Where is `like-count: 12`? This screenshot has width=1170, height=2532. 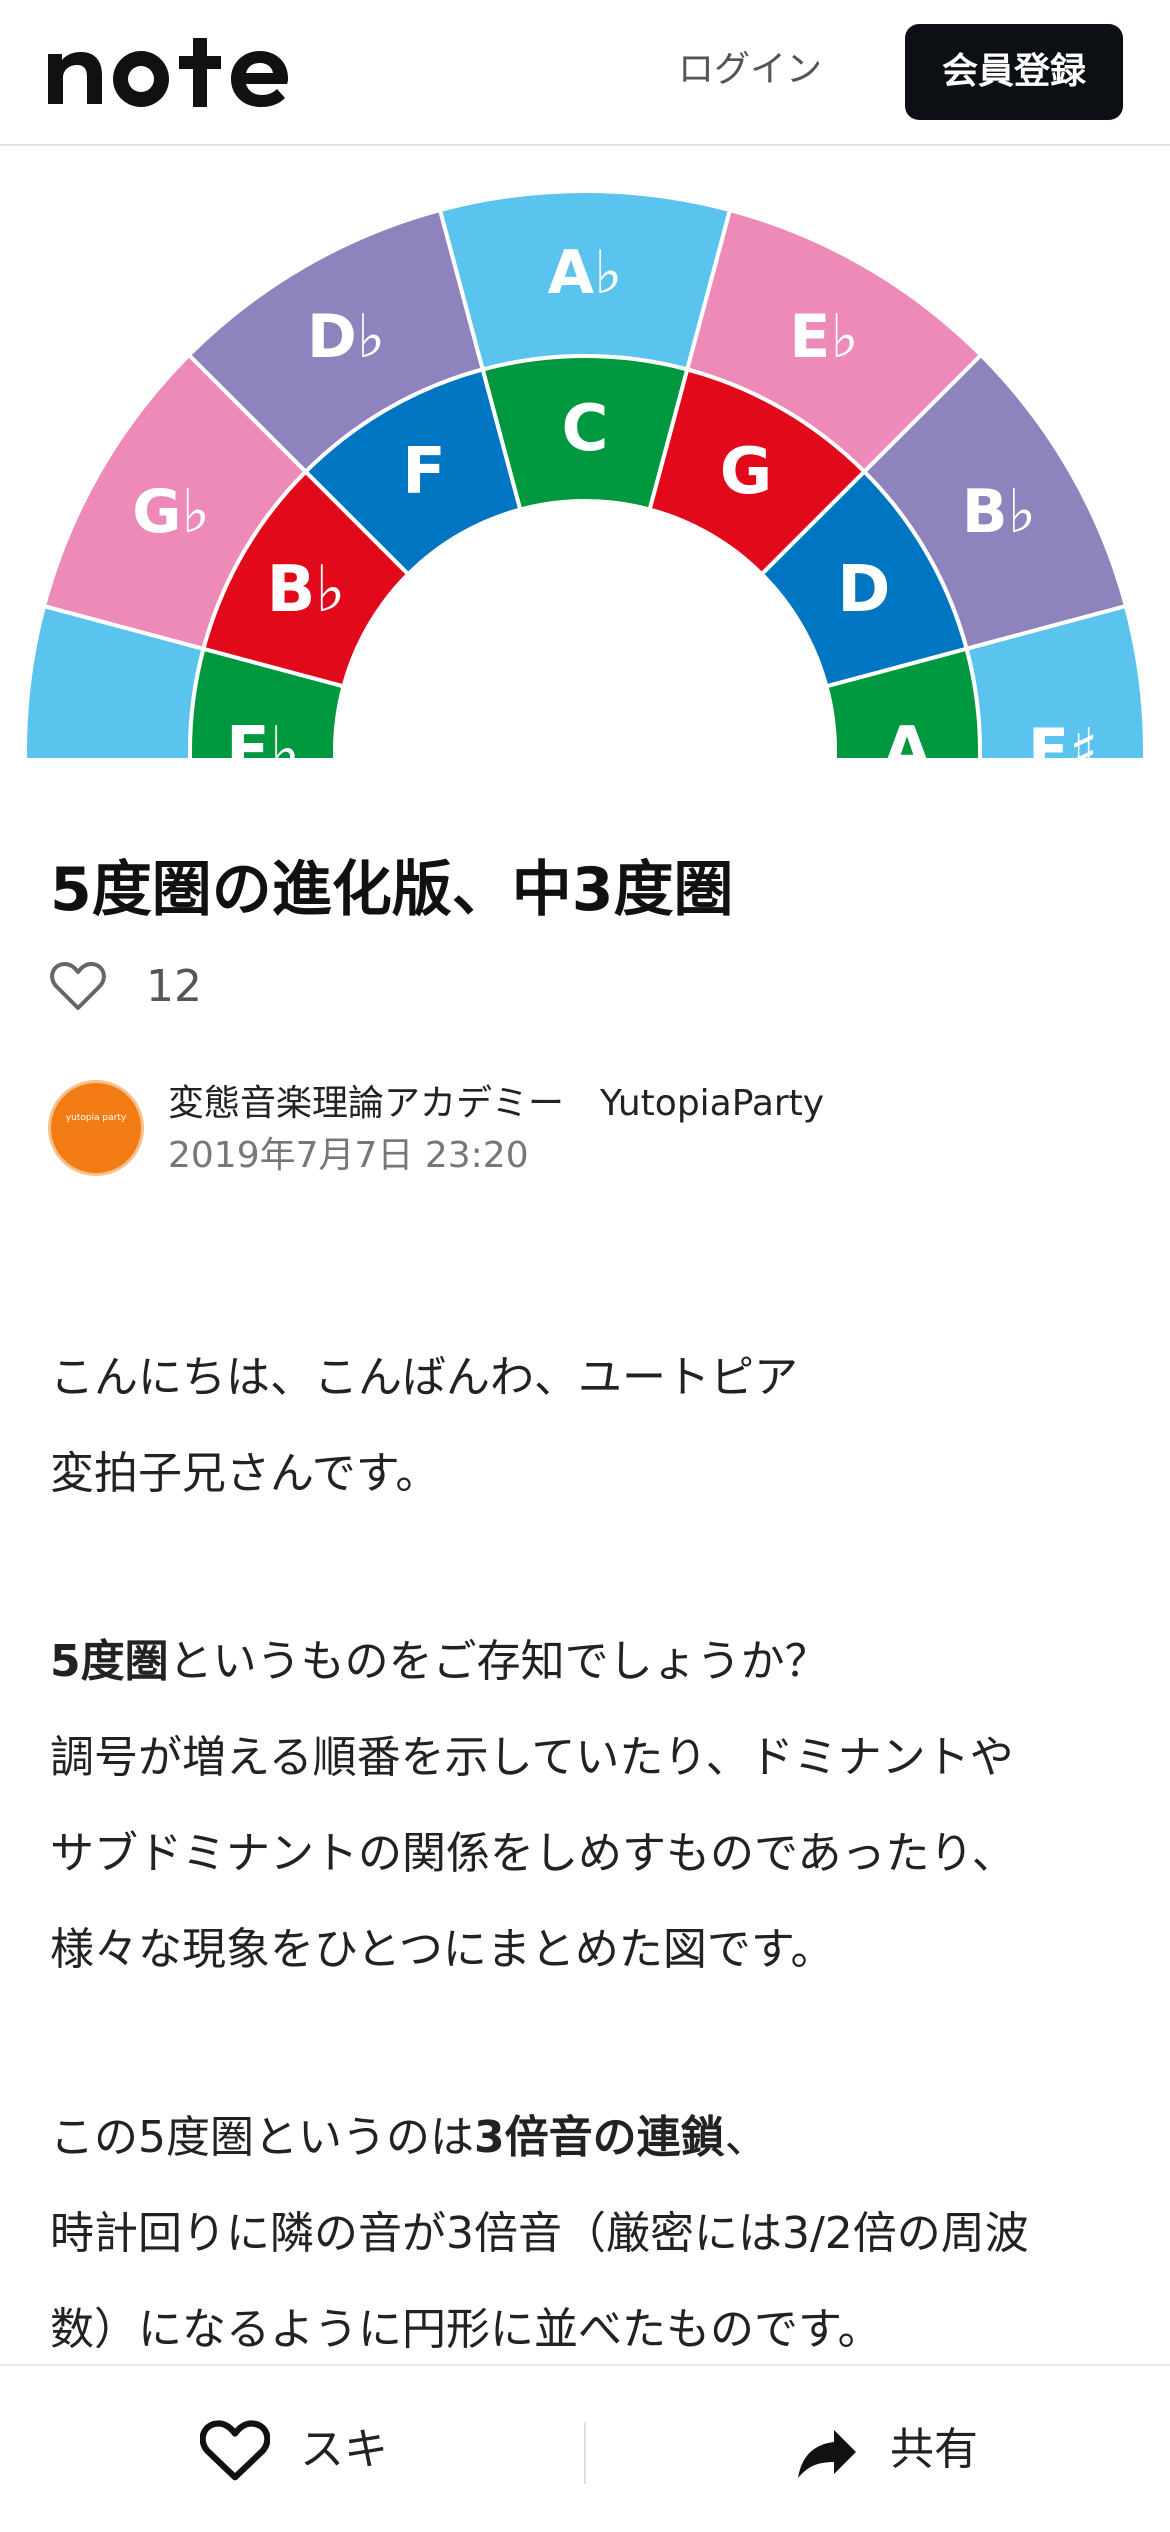
like-count: 12 is located at coordinates (174, 986).